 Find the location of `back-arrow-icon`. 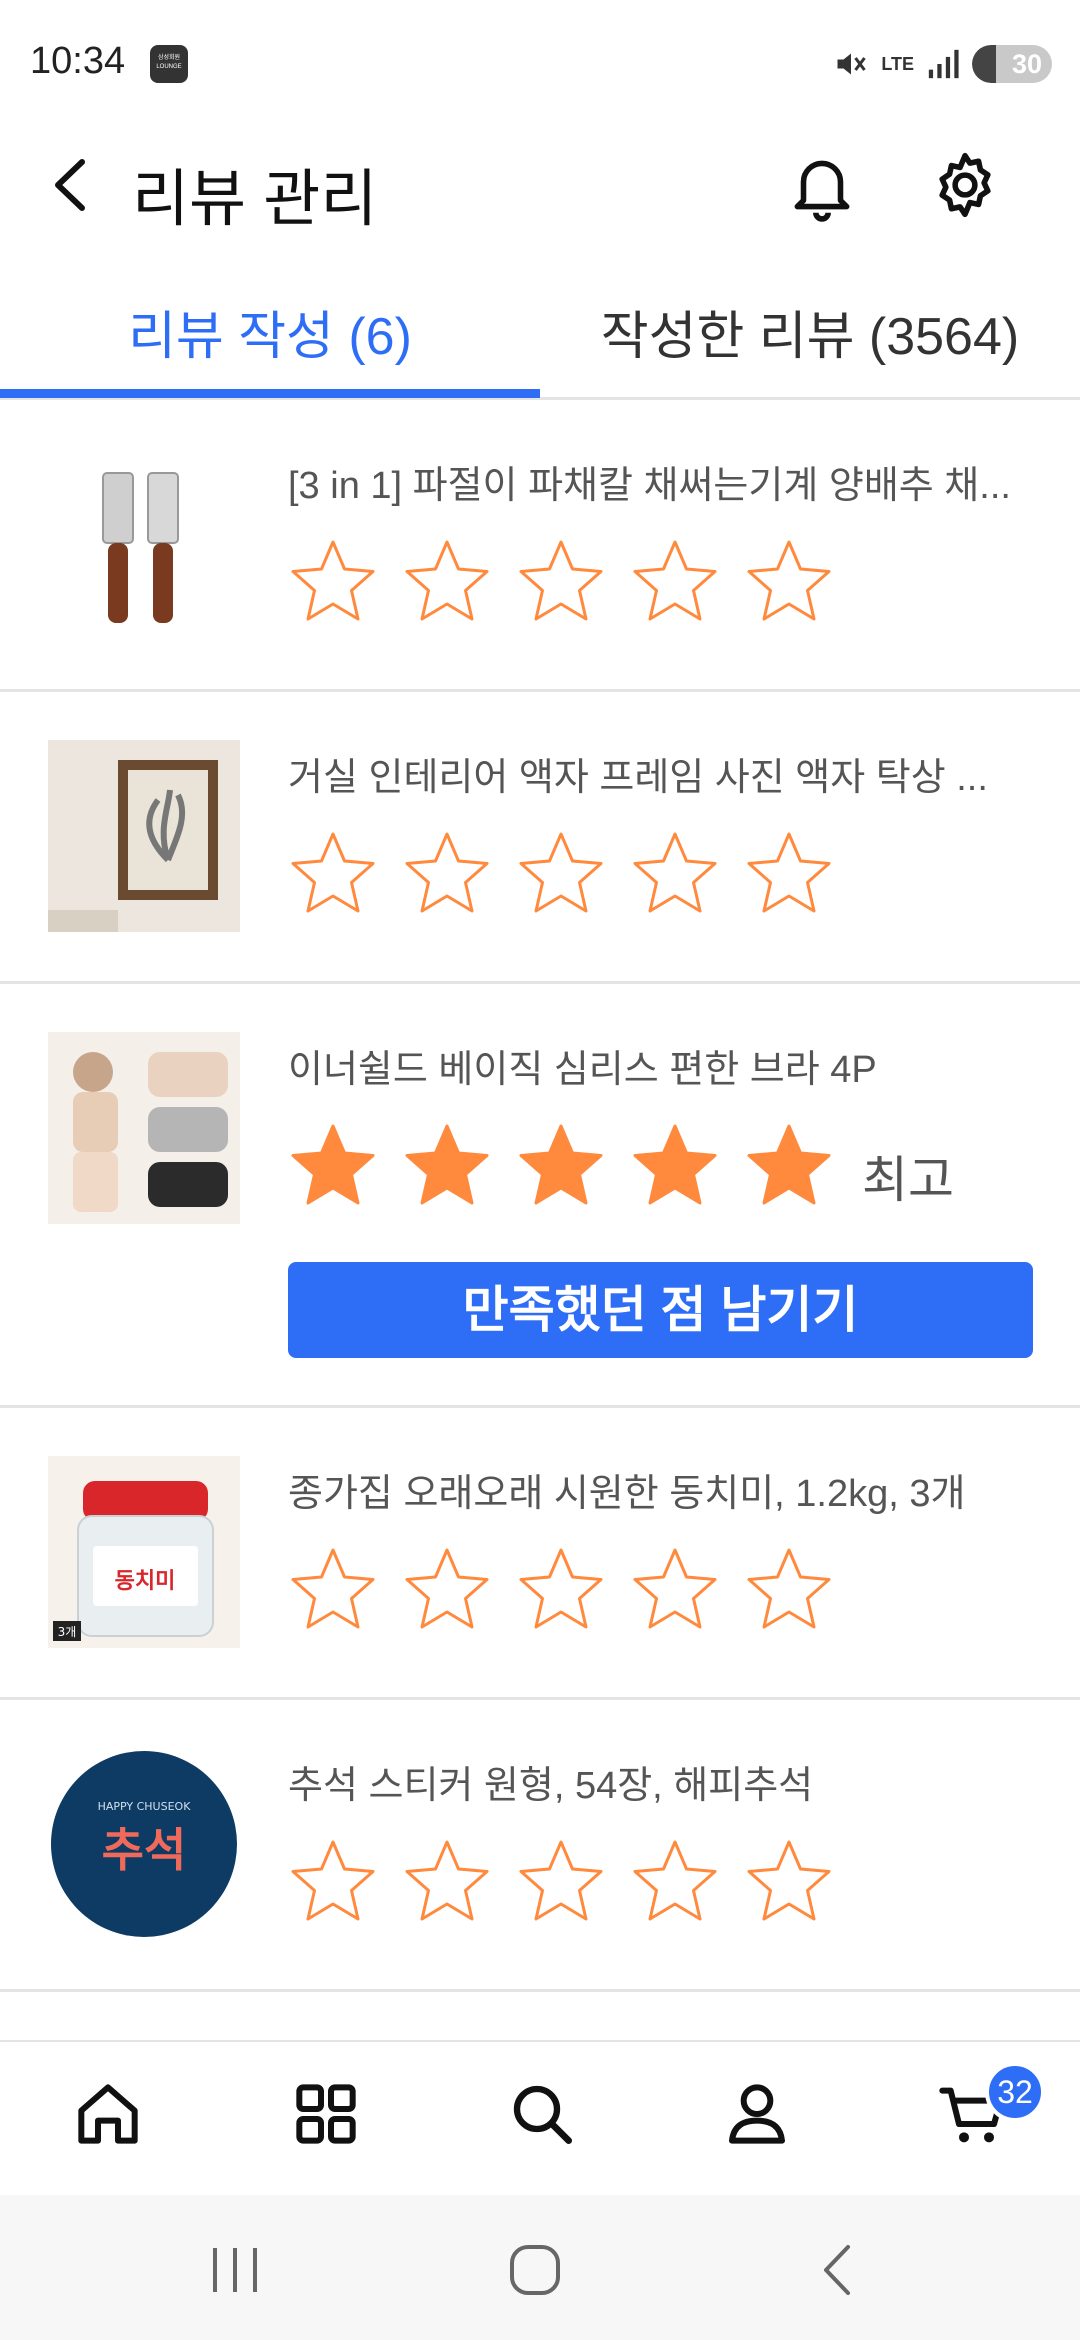

back-arrow-icon is located at coordinates (837, 2270).